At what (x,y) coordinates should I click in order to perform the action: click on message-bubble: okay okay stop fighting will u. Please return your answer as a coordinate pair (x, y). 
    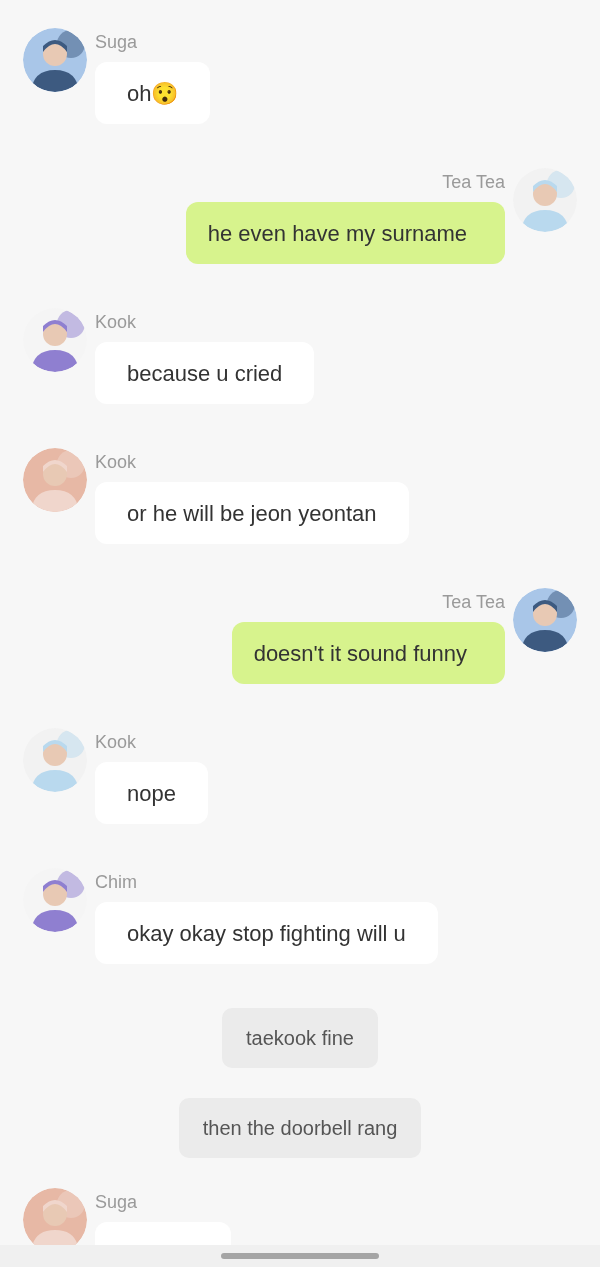
    Looking at the image, I should click on (266, 933).